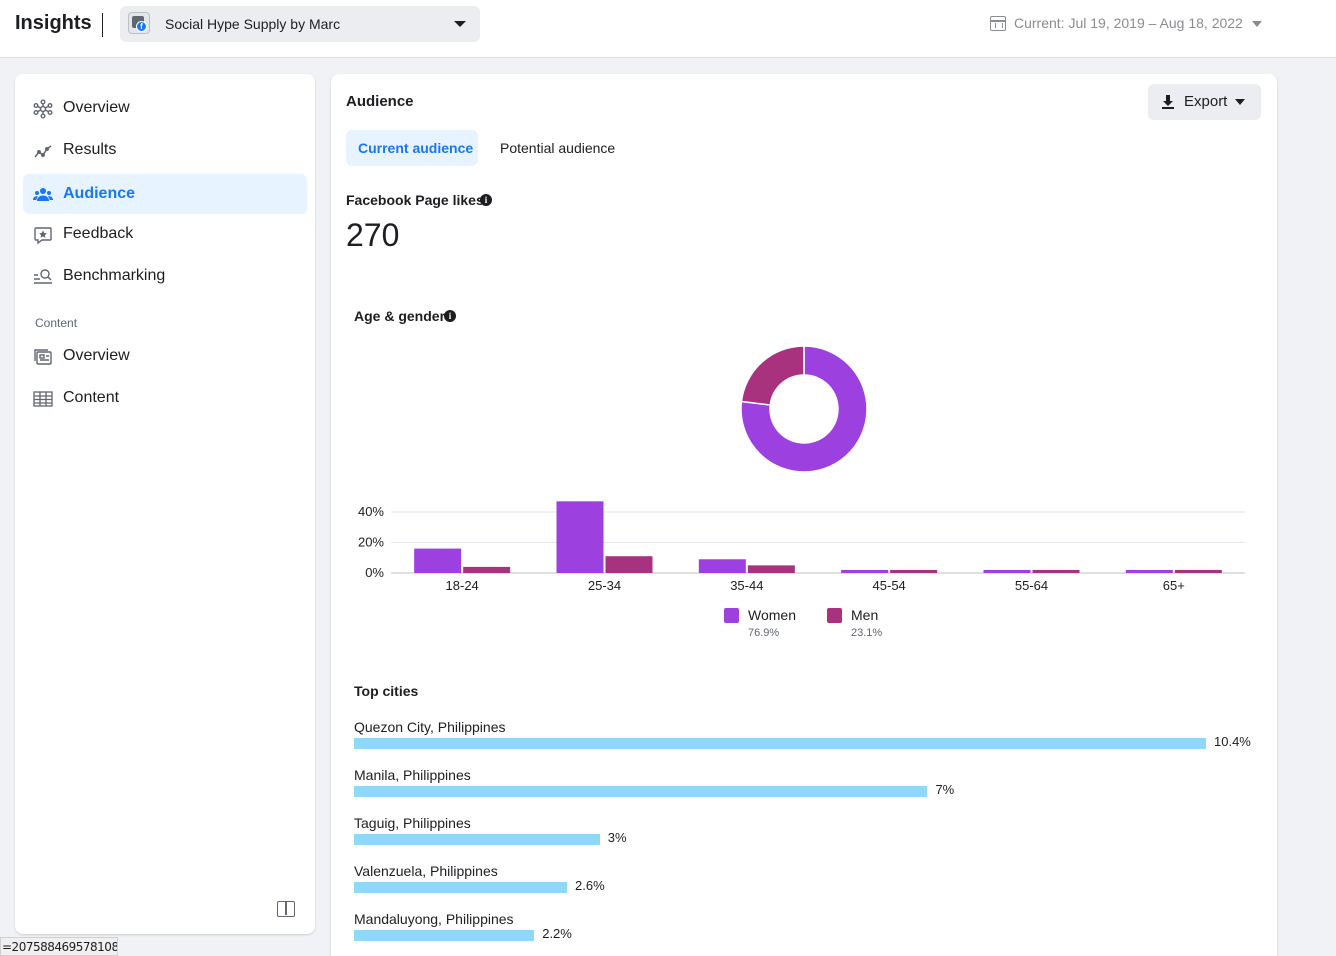 The height and width of the screenshot is (956, 1336). I want to click on city-name: Quezon City, Philippines, so click(430, 727).